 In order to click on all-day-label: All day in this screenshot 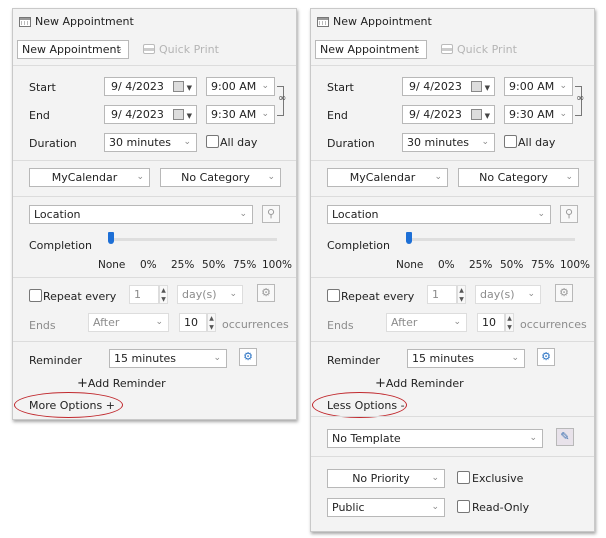, I will do `click(239, 142)`.